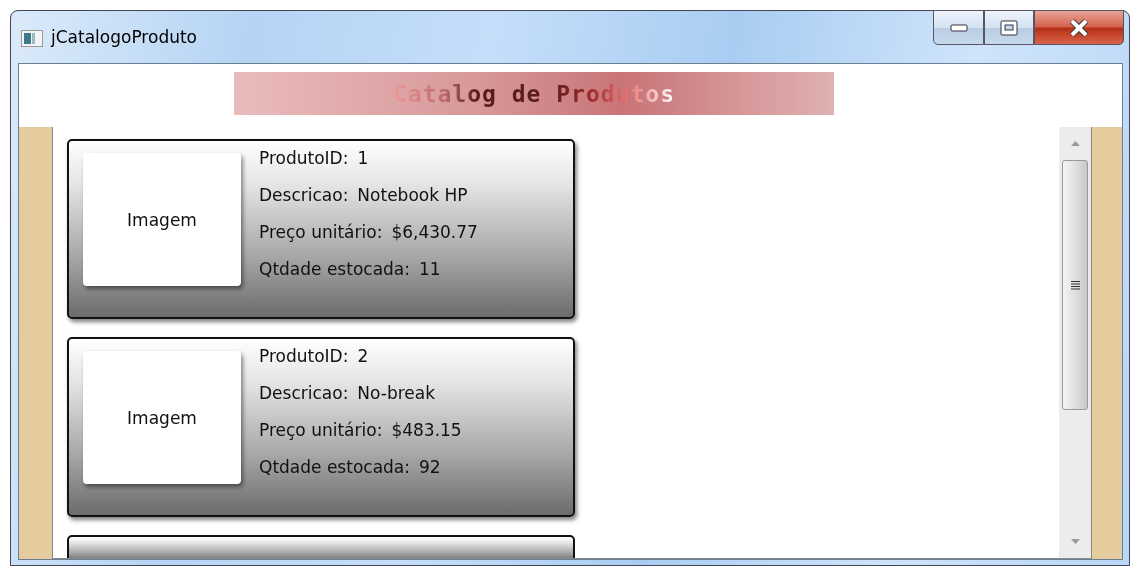  Describe the element at coordinates (426, 430) in the screenshot. I see `field-value: $483.15` at that location.